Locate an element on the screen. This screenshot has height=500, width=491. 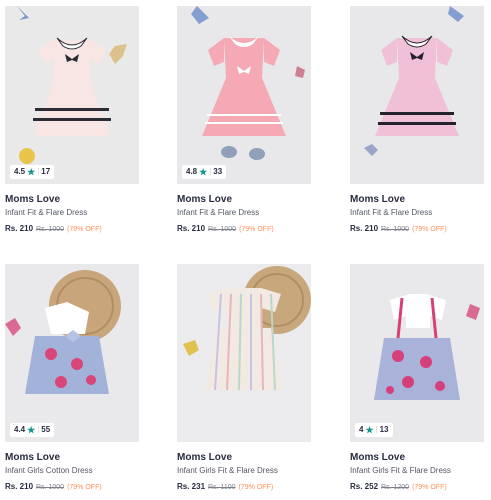
rating-value: 4.4 is located at coordinates (20, 429).